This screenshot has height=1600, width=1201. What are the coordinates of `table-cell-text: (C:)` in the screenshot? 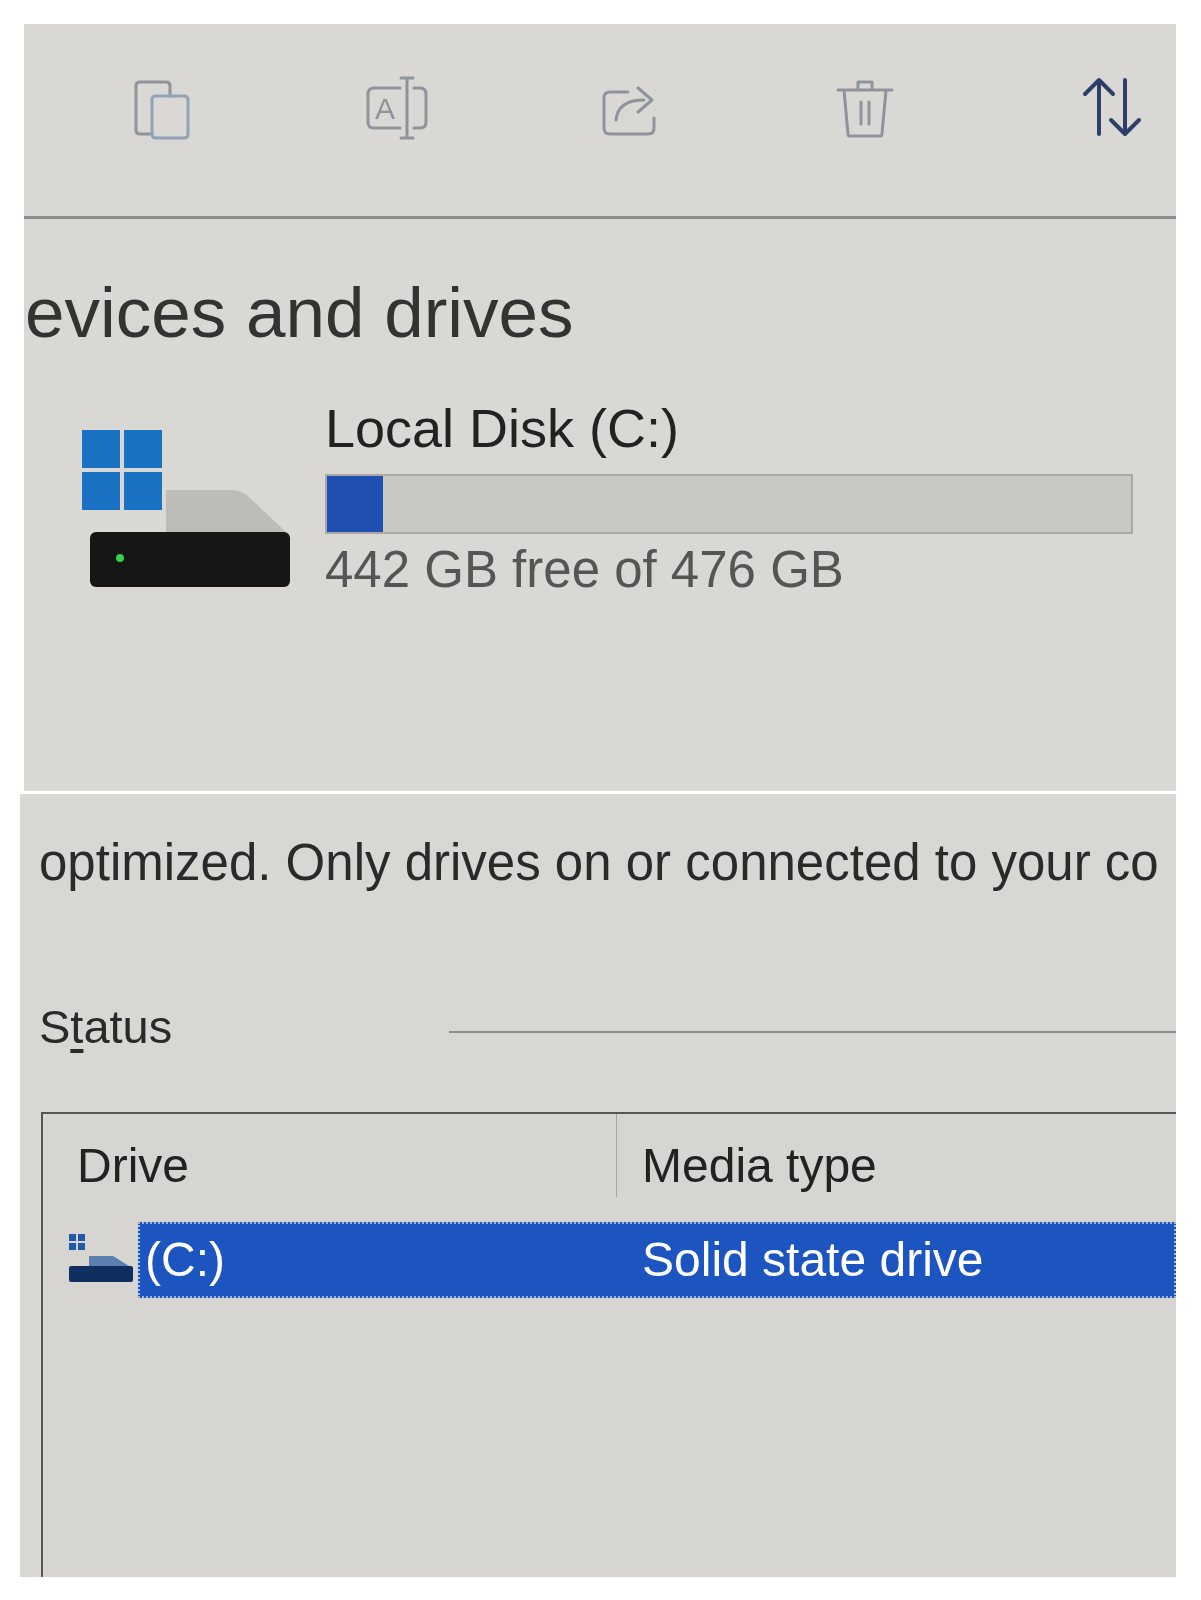 It's located at (185, 1260).